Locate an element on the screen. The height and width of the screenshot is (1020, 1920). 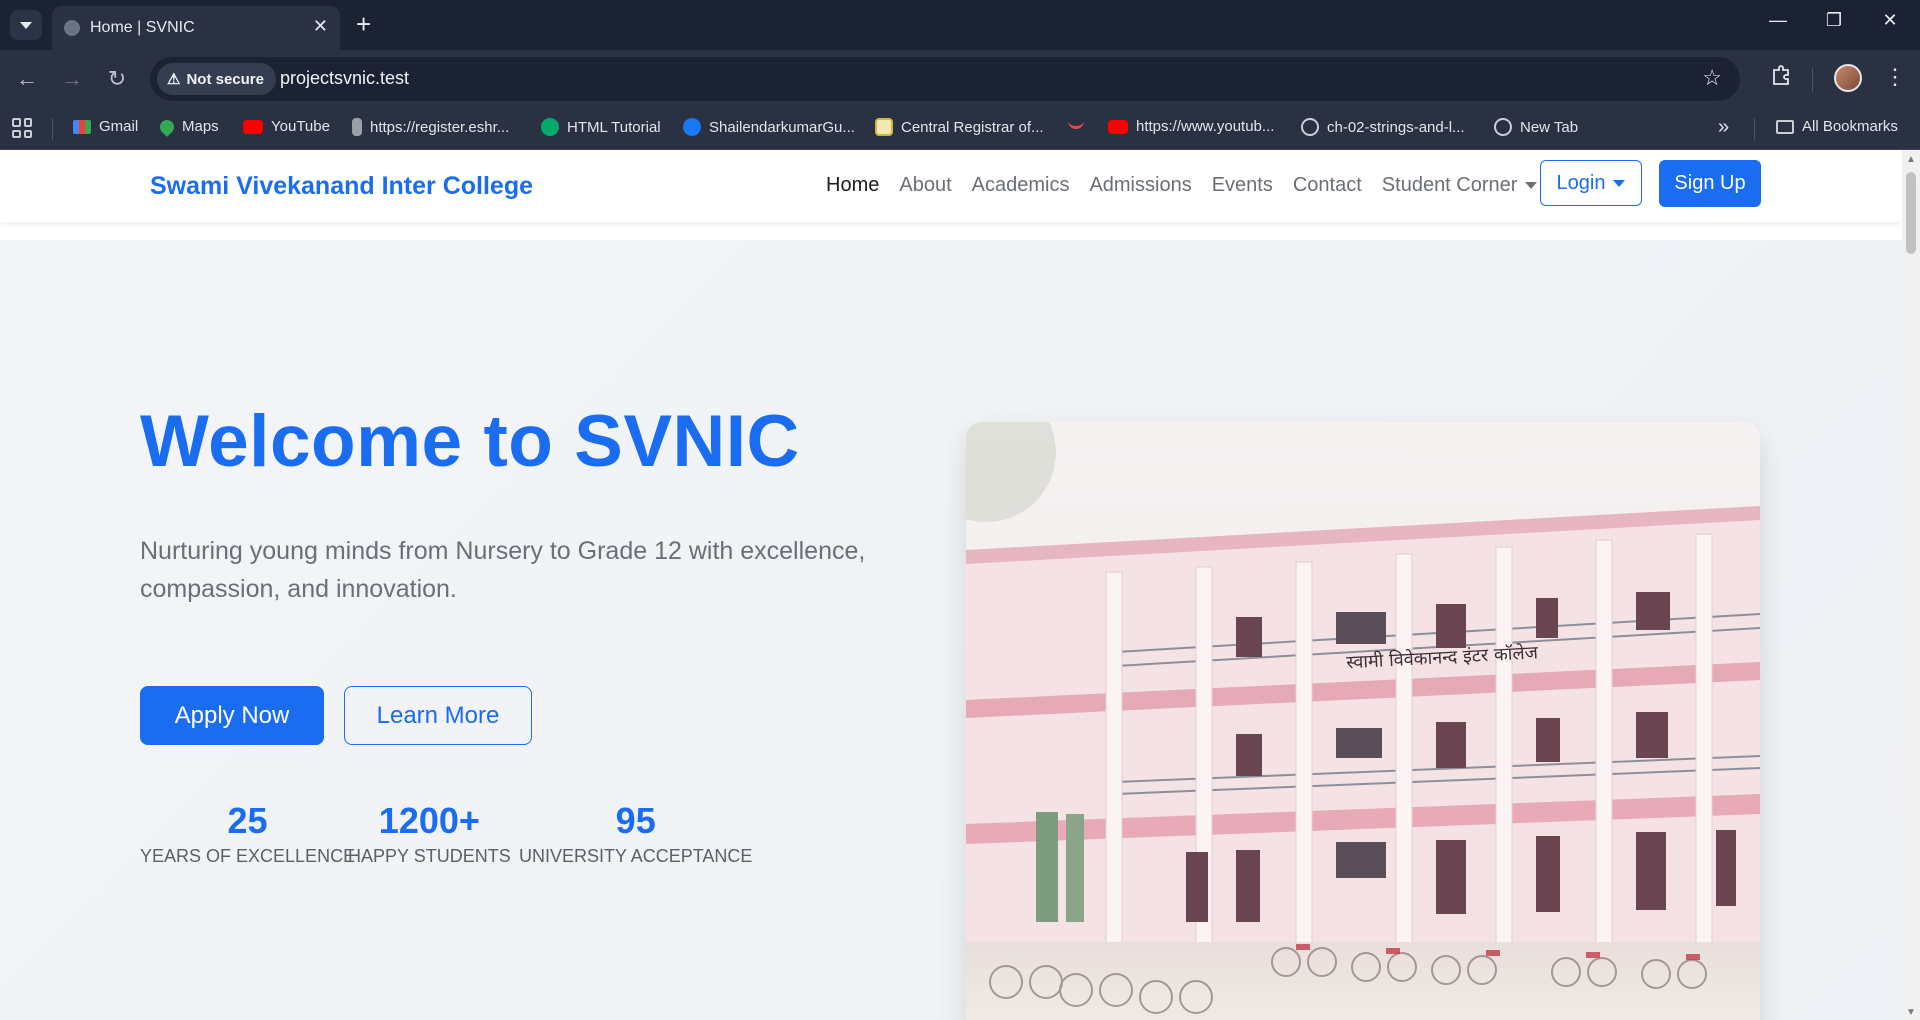
stat-years: 25 YEARS OF EXCELLENCE is located at coordinates (247, 833).